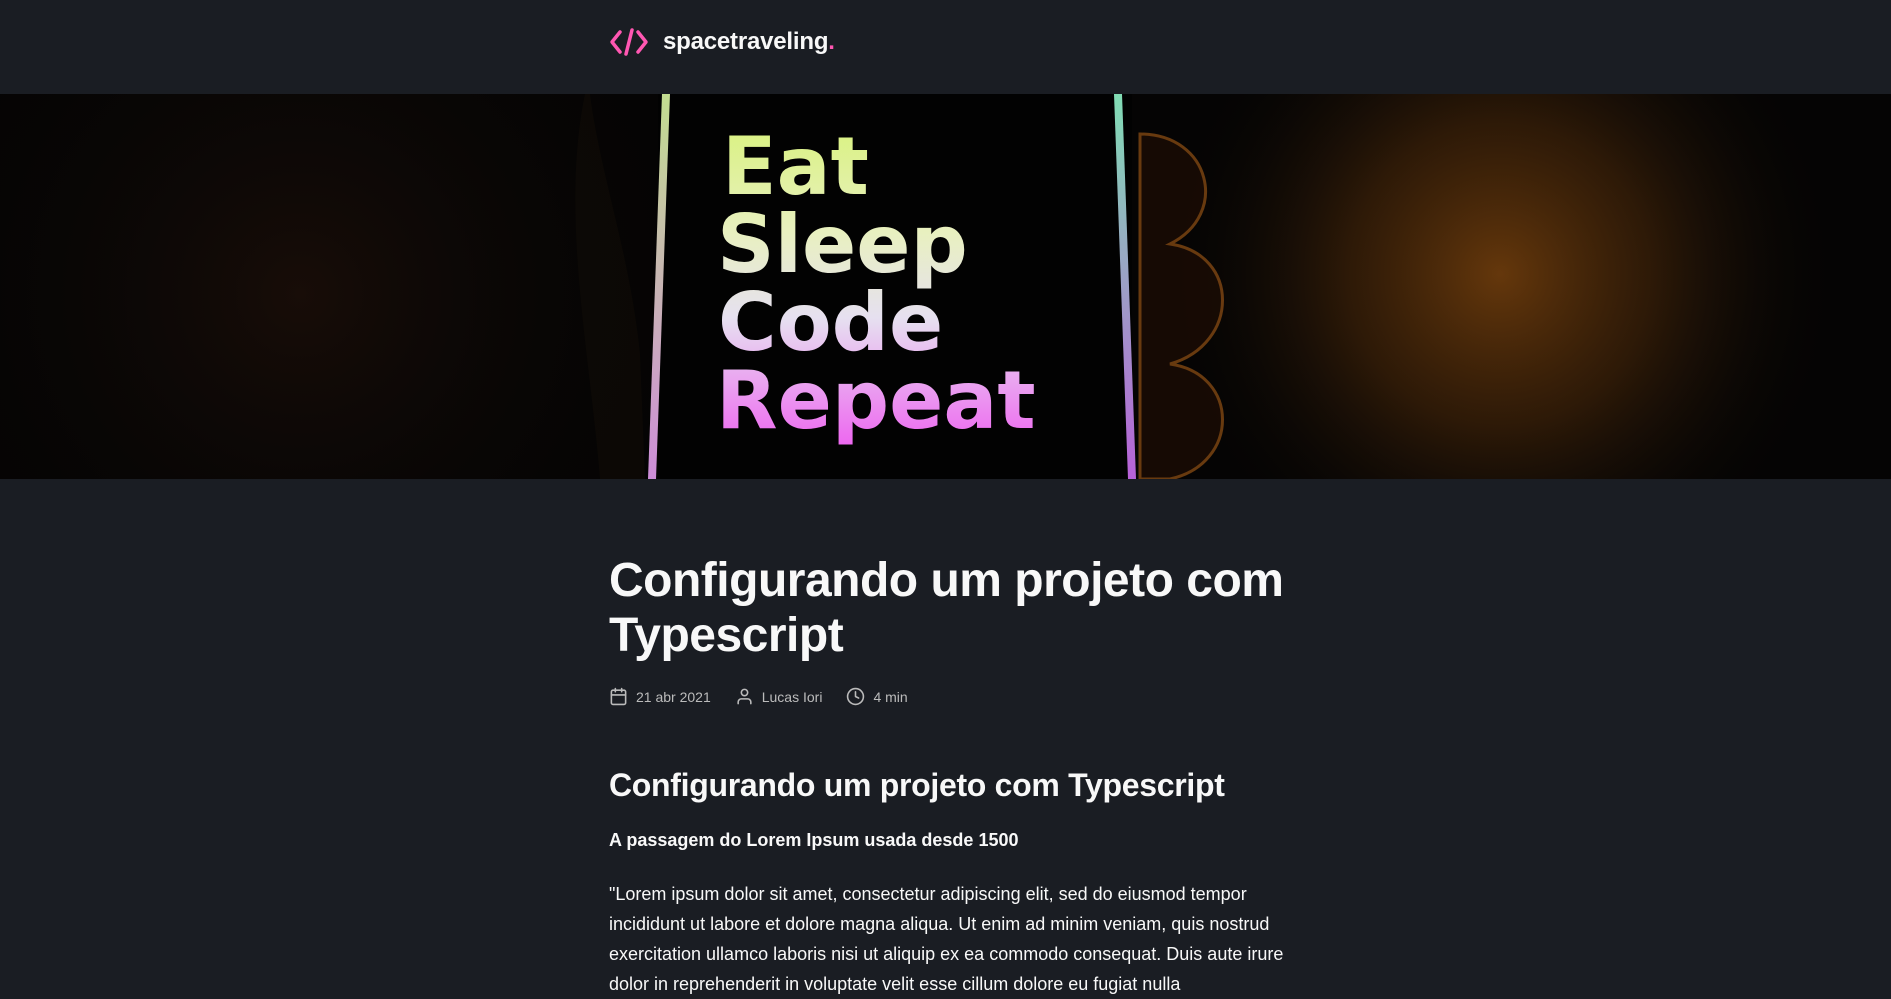 This screenshot has width=1891, height=999. What do you see at coordinates (876, 400) in the screenshot?
I see `banner-text-line: Repeat` at bounding box center [876, 400].